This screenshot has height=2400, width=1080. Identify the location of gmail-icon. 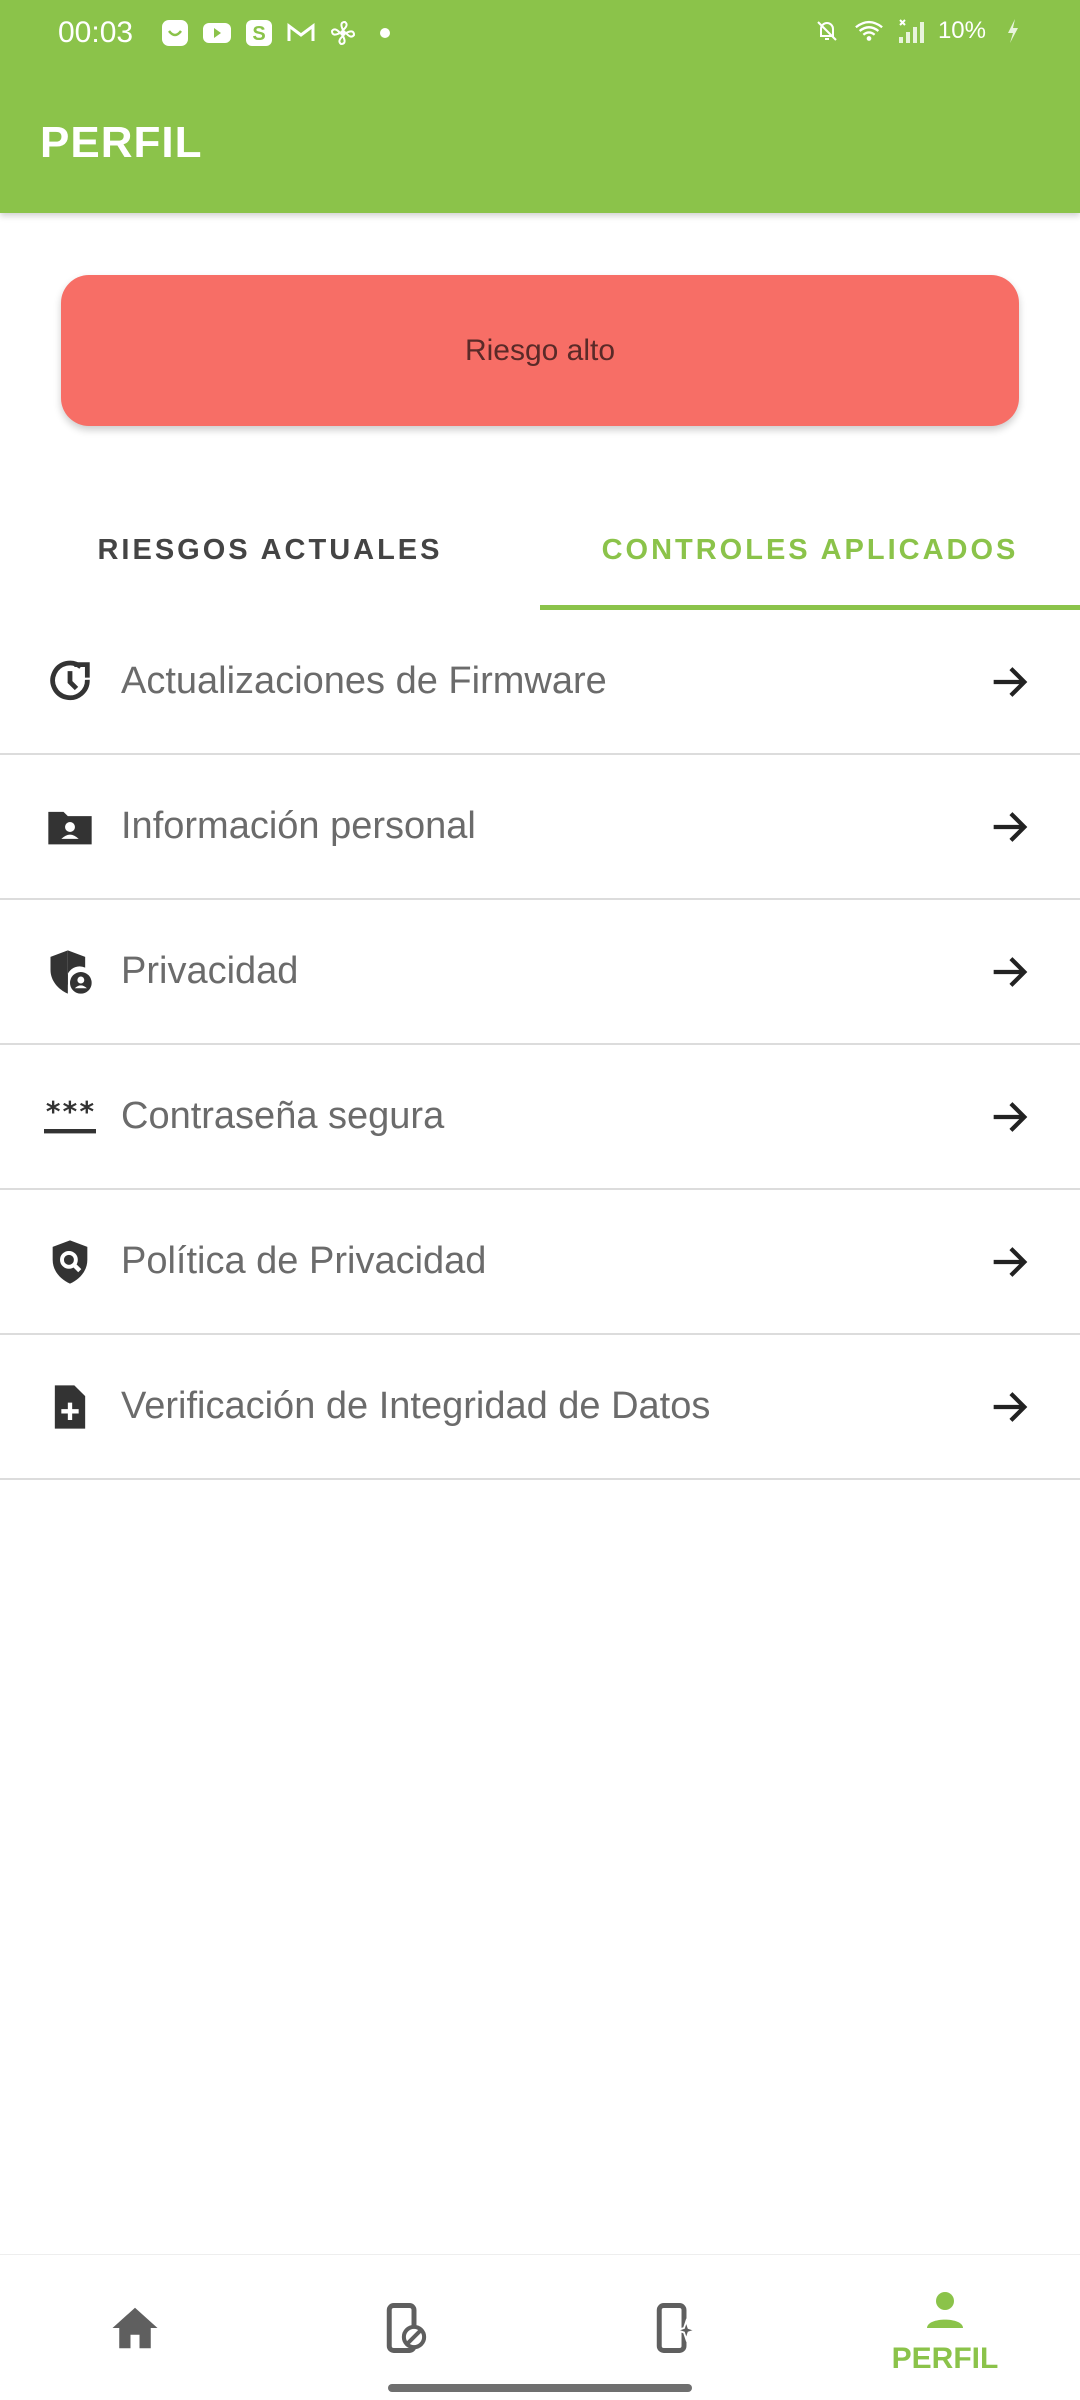
(301, 33).